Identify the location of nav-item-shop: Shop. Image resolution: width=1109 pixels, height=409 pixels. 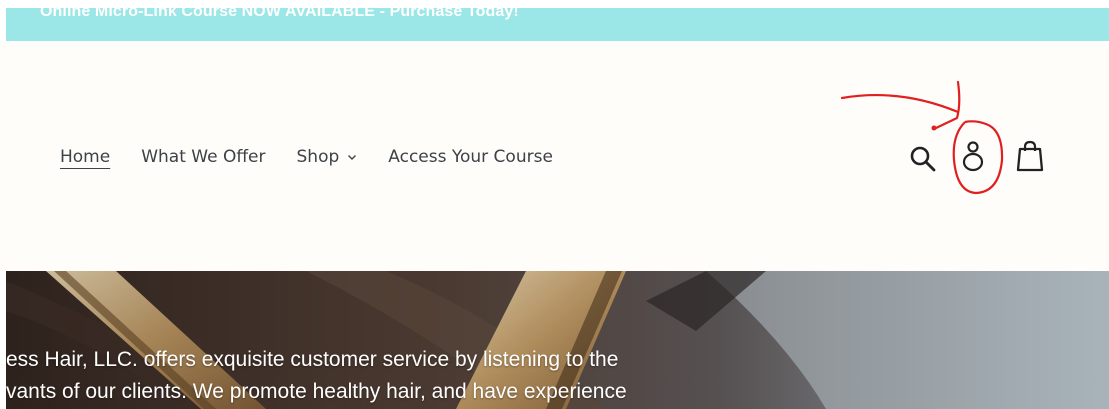
(327, 157).